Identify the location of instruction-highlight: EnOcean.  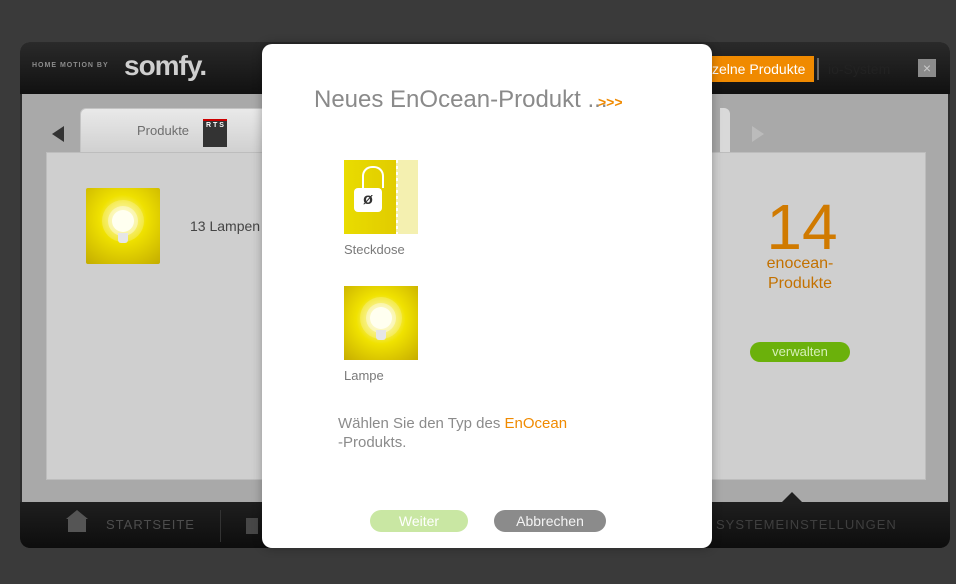
(536, 423).